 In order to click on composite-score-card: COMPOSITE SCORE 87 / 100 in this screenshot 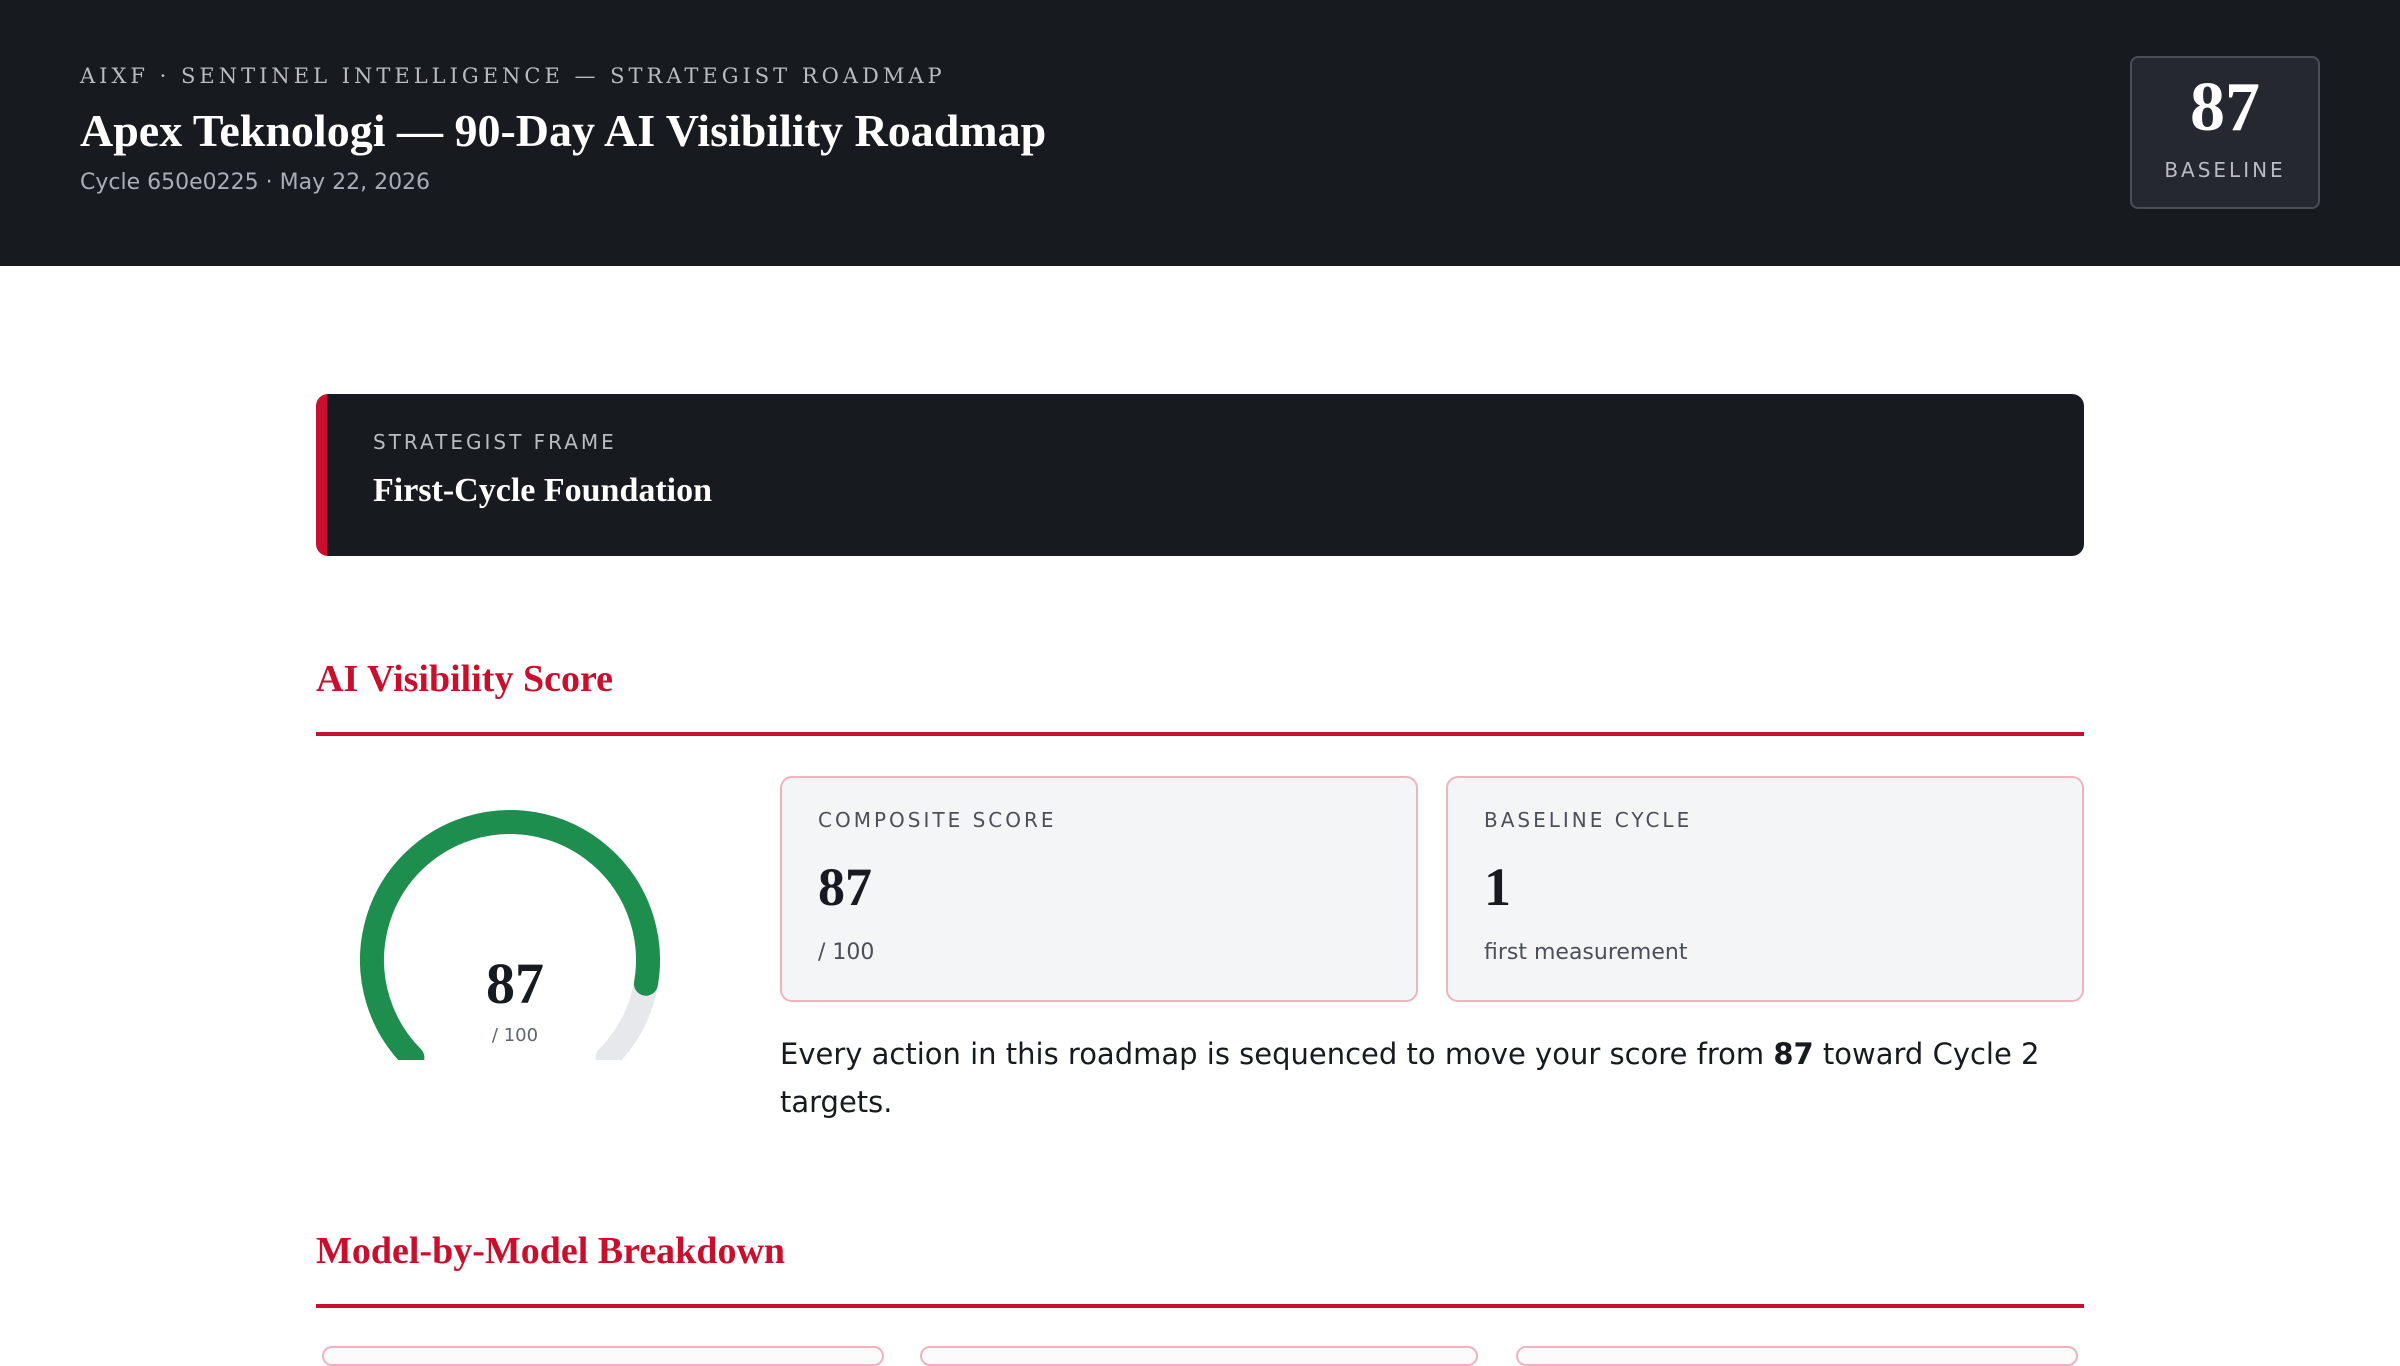, I will do `click(1099, 889)`.